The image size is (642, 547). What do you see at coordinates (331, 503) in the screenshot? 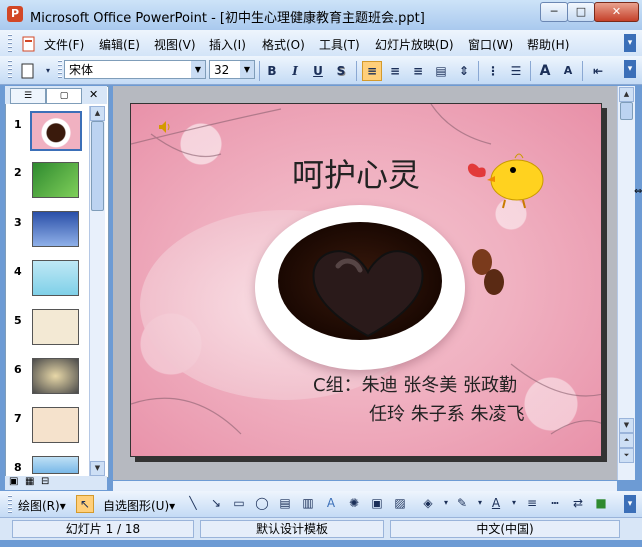
I see `wordart-icon: A` at bounding box center [331, 503].